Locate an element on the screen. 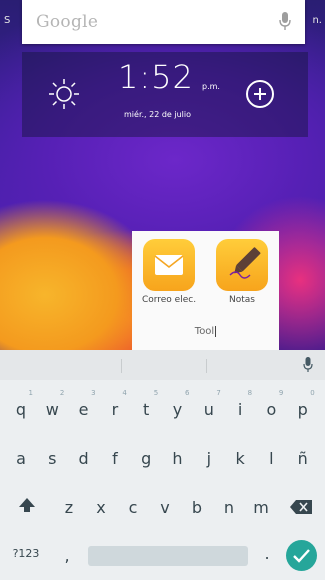 The width and height of the screenshot is (325, 580). key-label: h is located at coordinates (177, 458).